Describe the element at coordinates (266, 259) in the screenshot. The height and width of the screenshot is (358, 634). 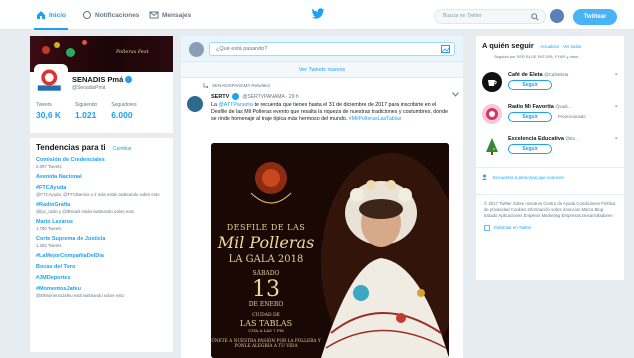
I see `poster-gala: LA GALA 2018` at that location.